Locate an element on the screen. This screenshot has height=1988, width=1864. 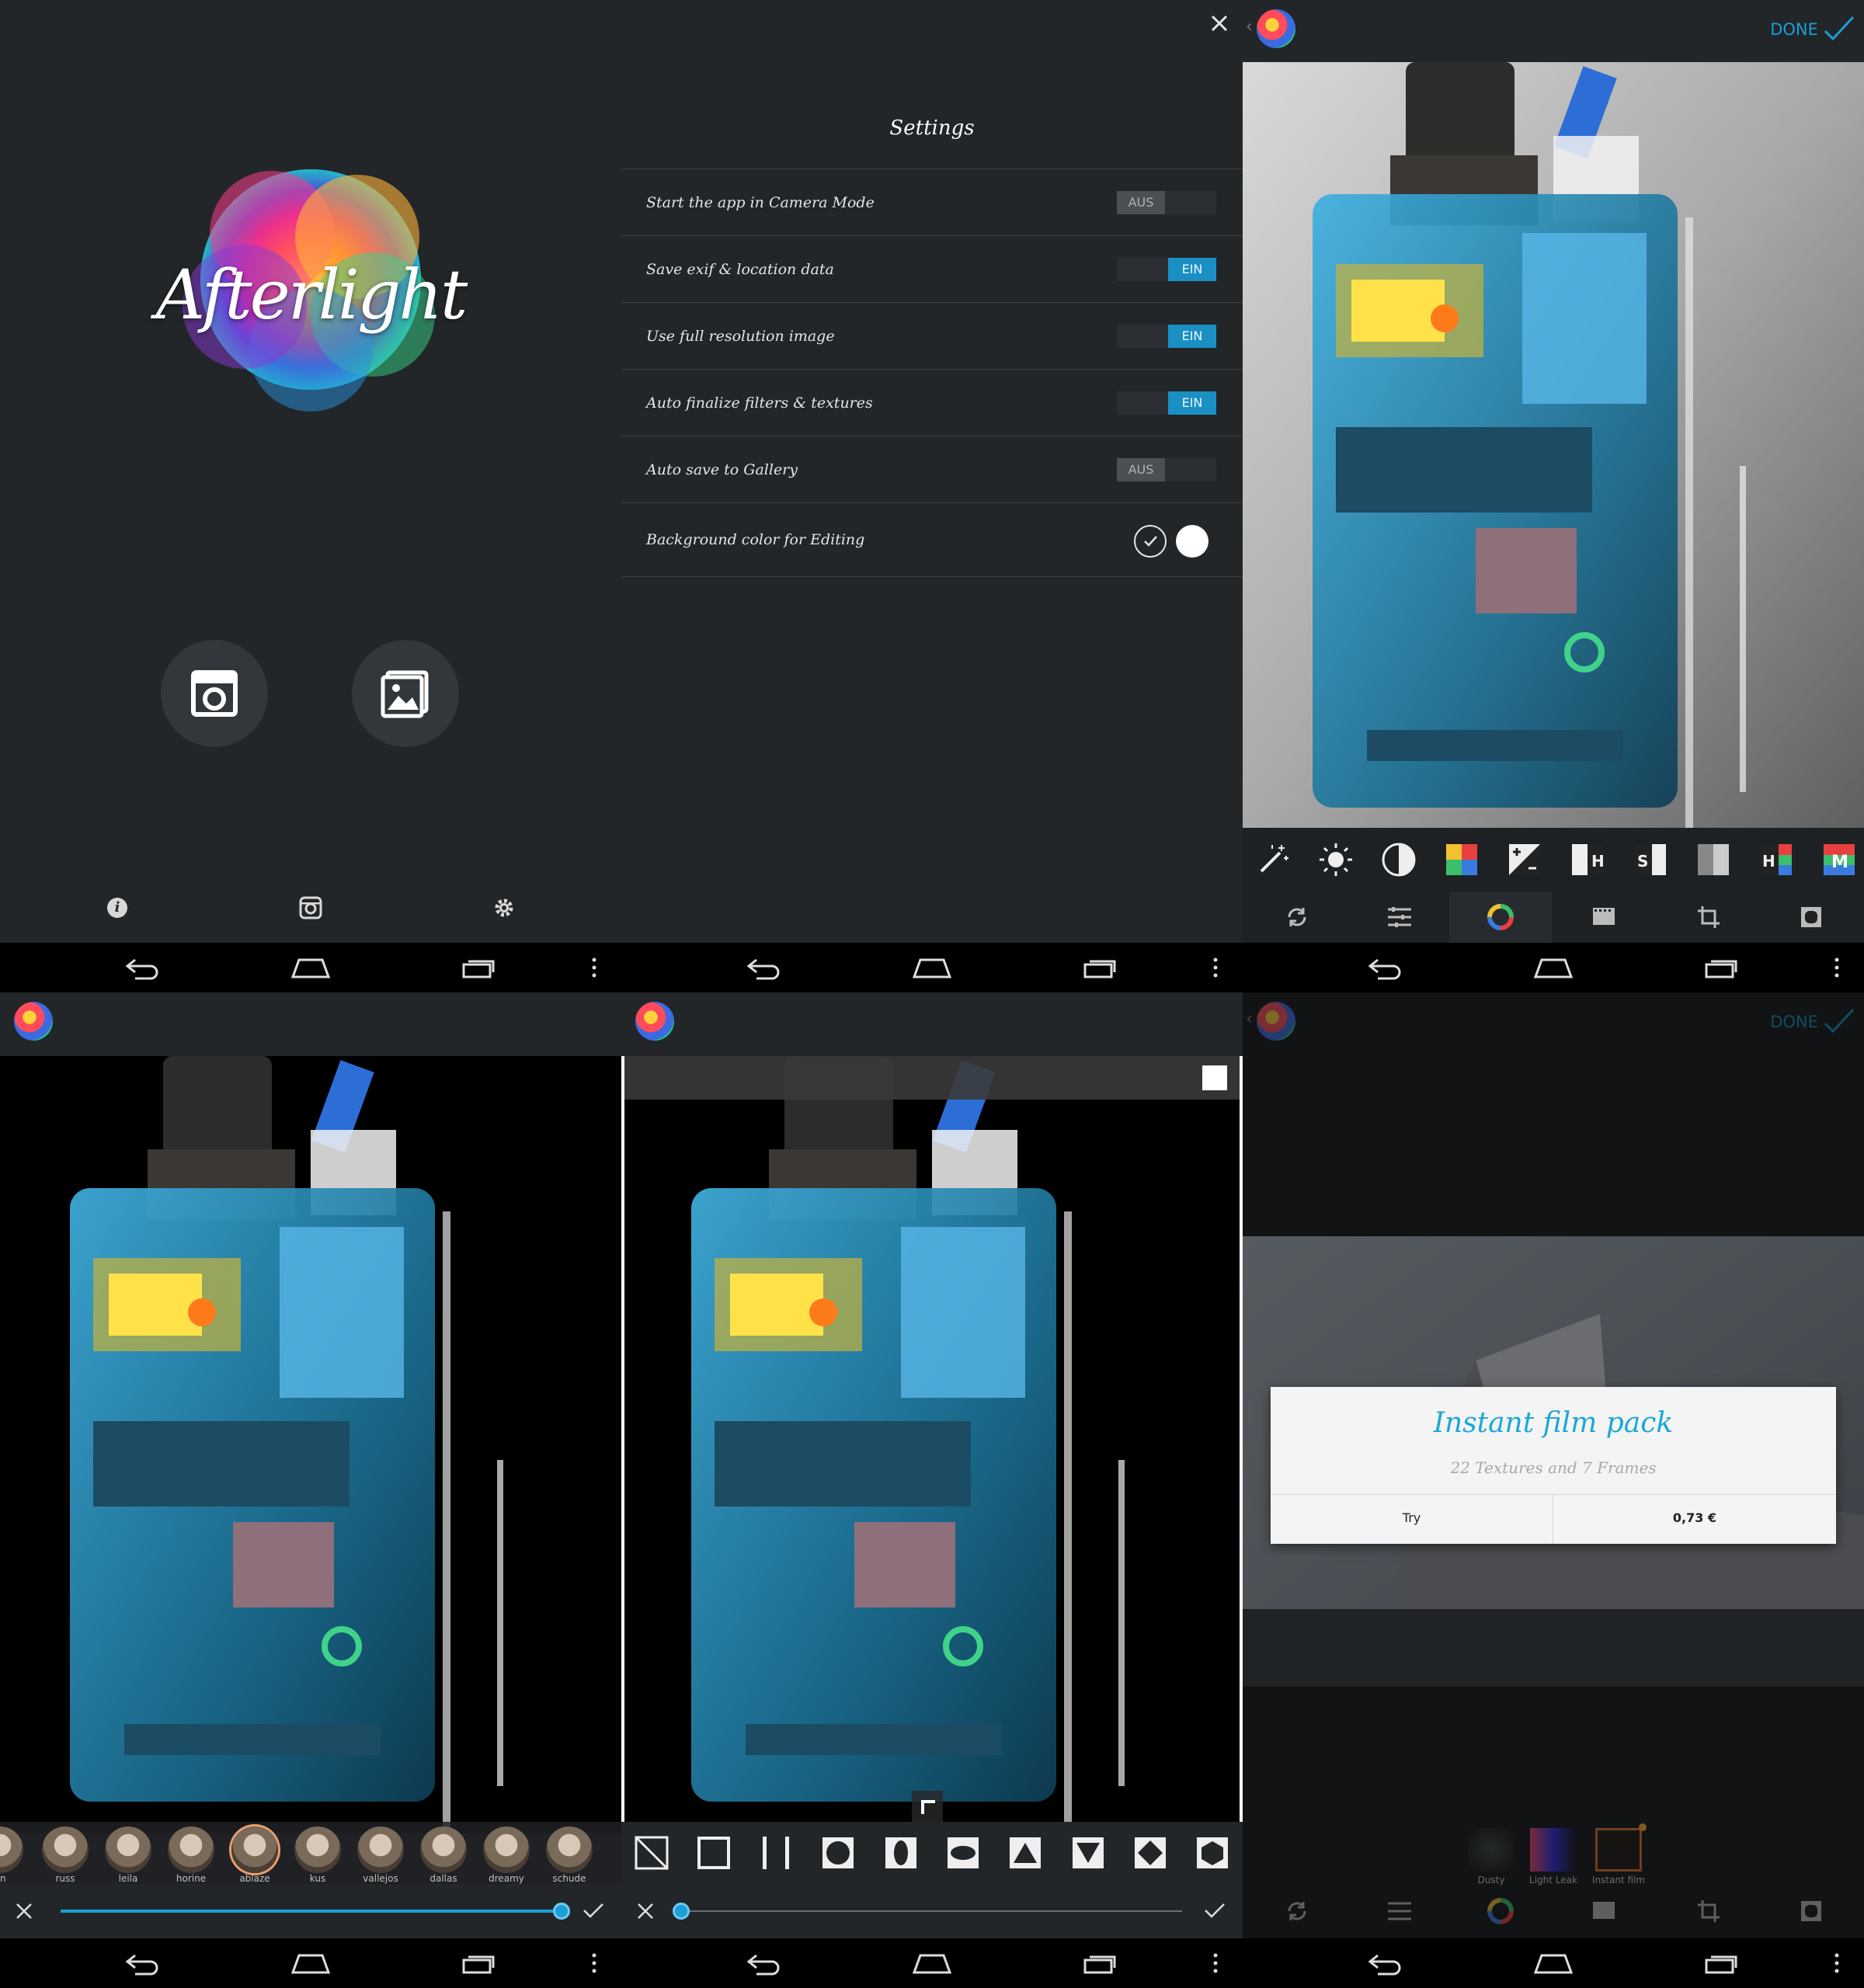
magic-wand-icon is located at coordinates (1273, 860).